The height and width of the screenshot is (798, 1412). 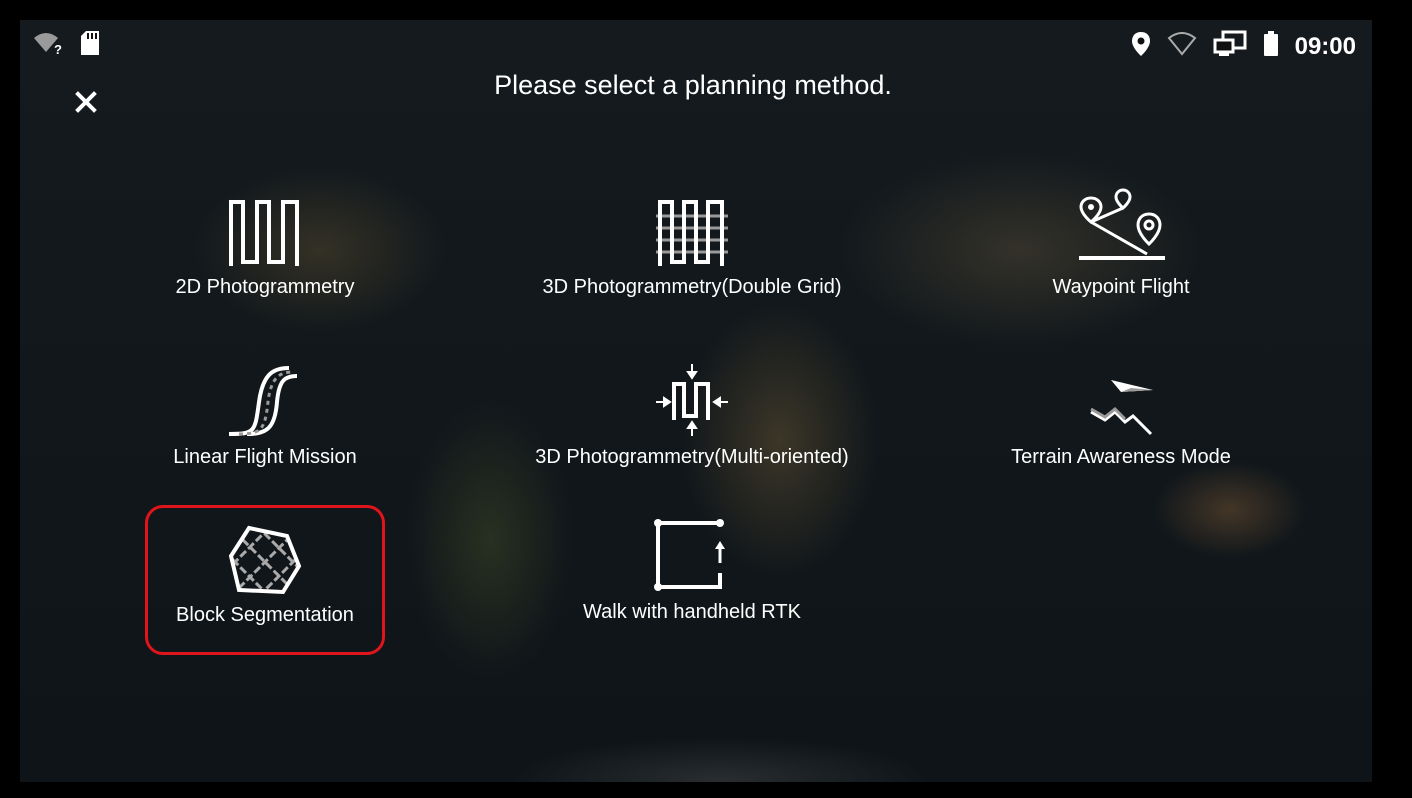 What do you see at coordinates (1325, 46) in the screenshot?
I see `clock: 09:00` at bounding box center [1325, 46].